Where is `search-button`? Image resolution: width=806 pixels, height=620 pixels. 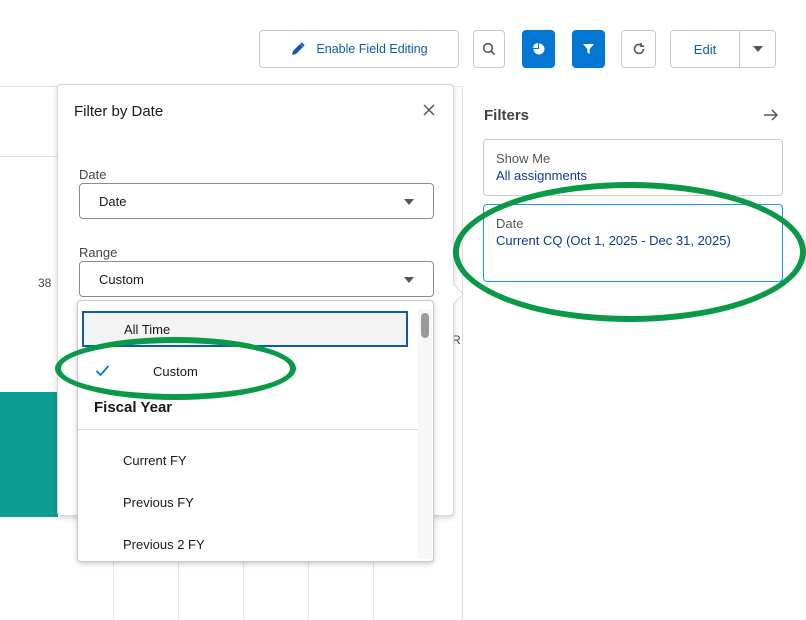
search-button is located at coordinates (489, 49).